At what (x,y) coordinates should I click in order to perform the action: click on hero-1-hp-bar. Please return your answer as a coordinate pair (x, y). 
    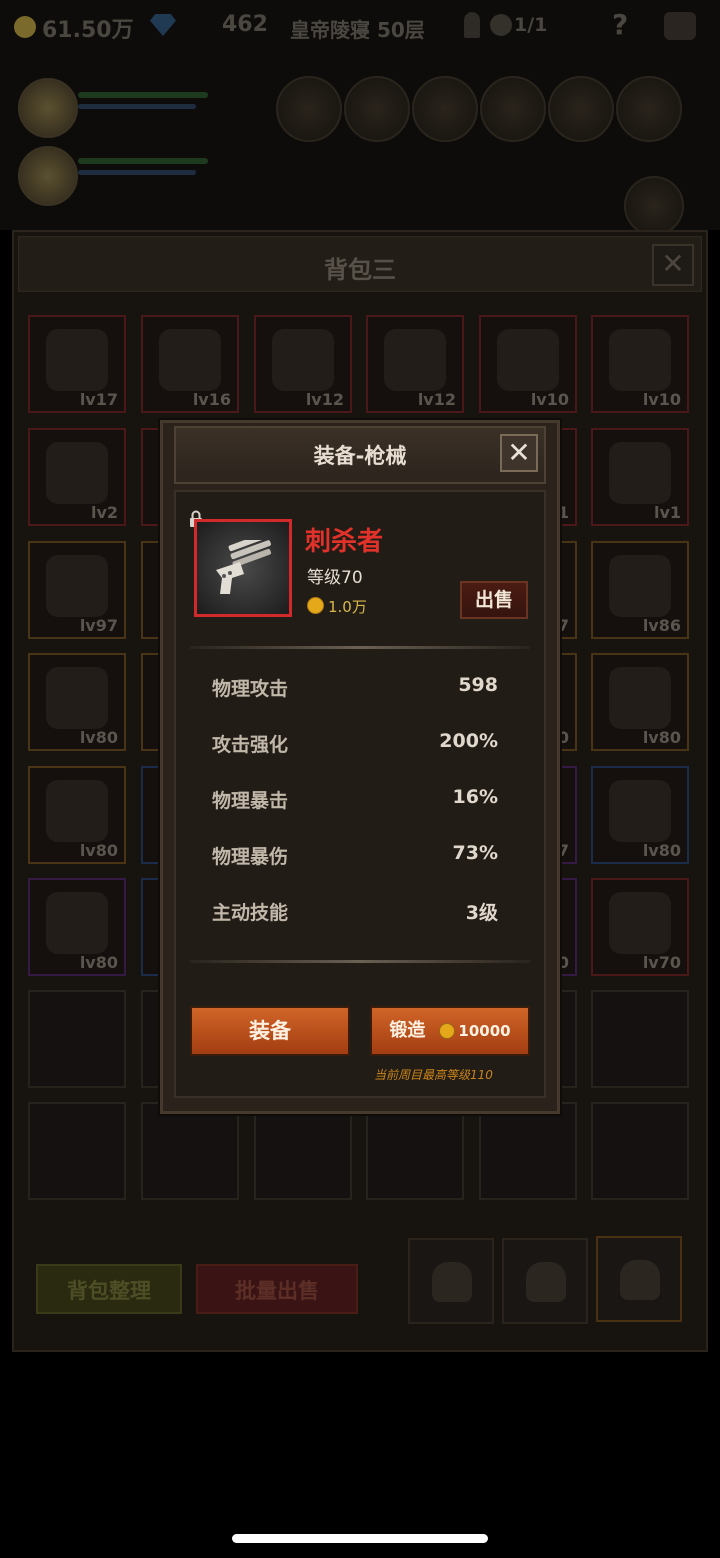
    Looking at the image, I should click on (143, 95).